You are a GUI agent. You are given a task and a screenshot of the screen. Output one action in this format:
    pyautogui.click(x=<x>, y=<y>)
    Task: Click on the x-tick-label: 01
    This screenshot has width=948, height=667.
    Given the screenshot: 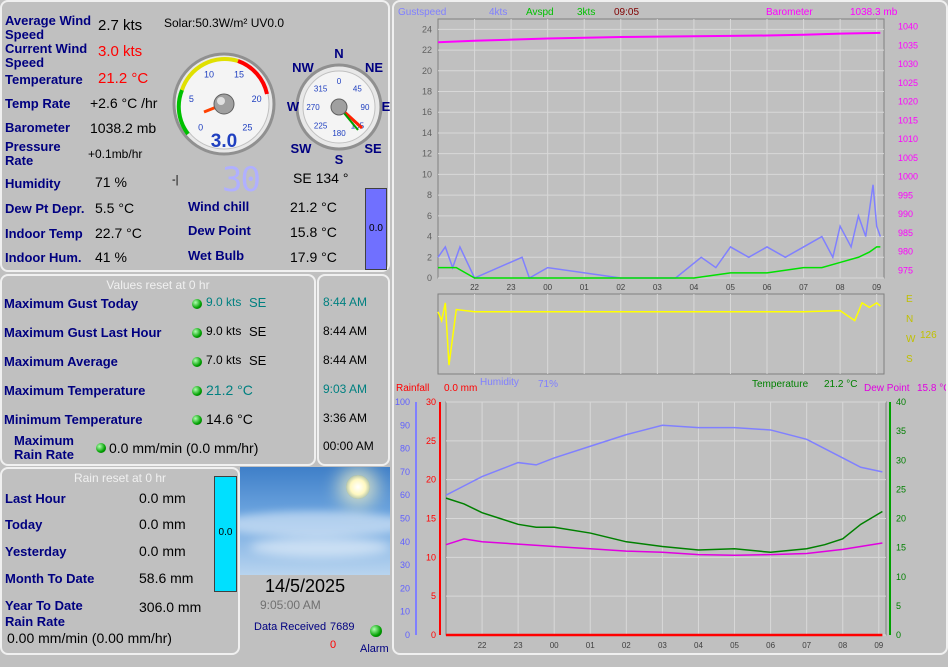 What is the action you would take?
    pyautogui.click(x=584, y=287)
    